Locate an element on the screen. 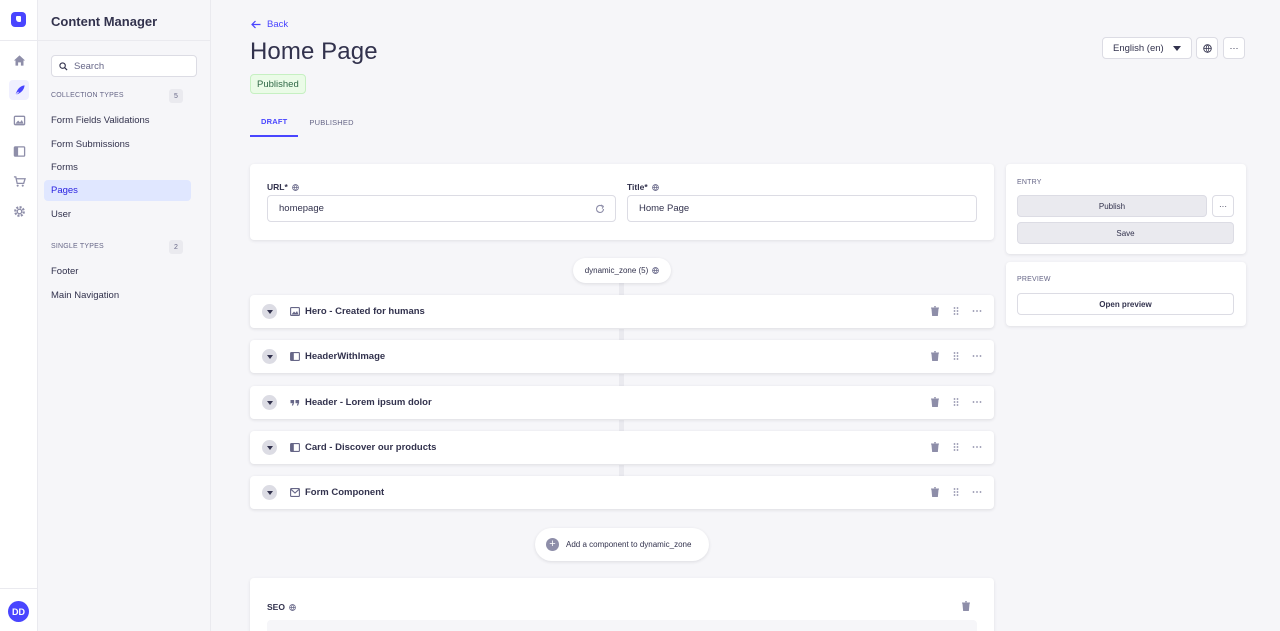  quote-icon is located at coordinates (295, 403).